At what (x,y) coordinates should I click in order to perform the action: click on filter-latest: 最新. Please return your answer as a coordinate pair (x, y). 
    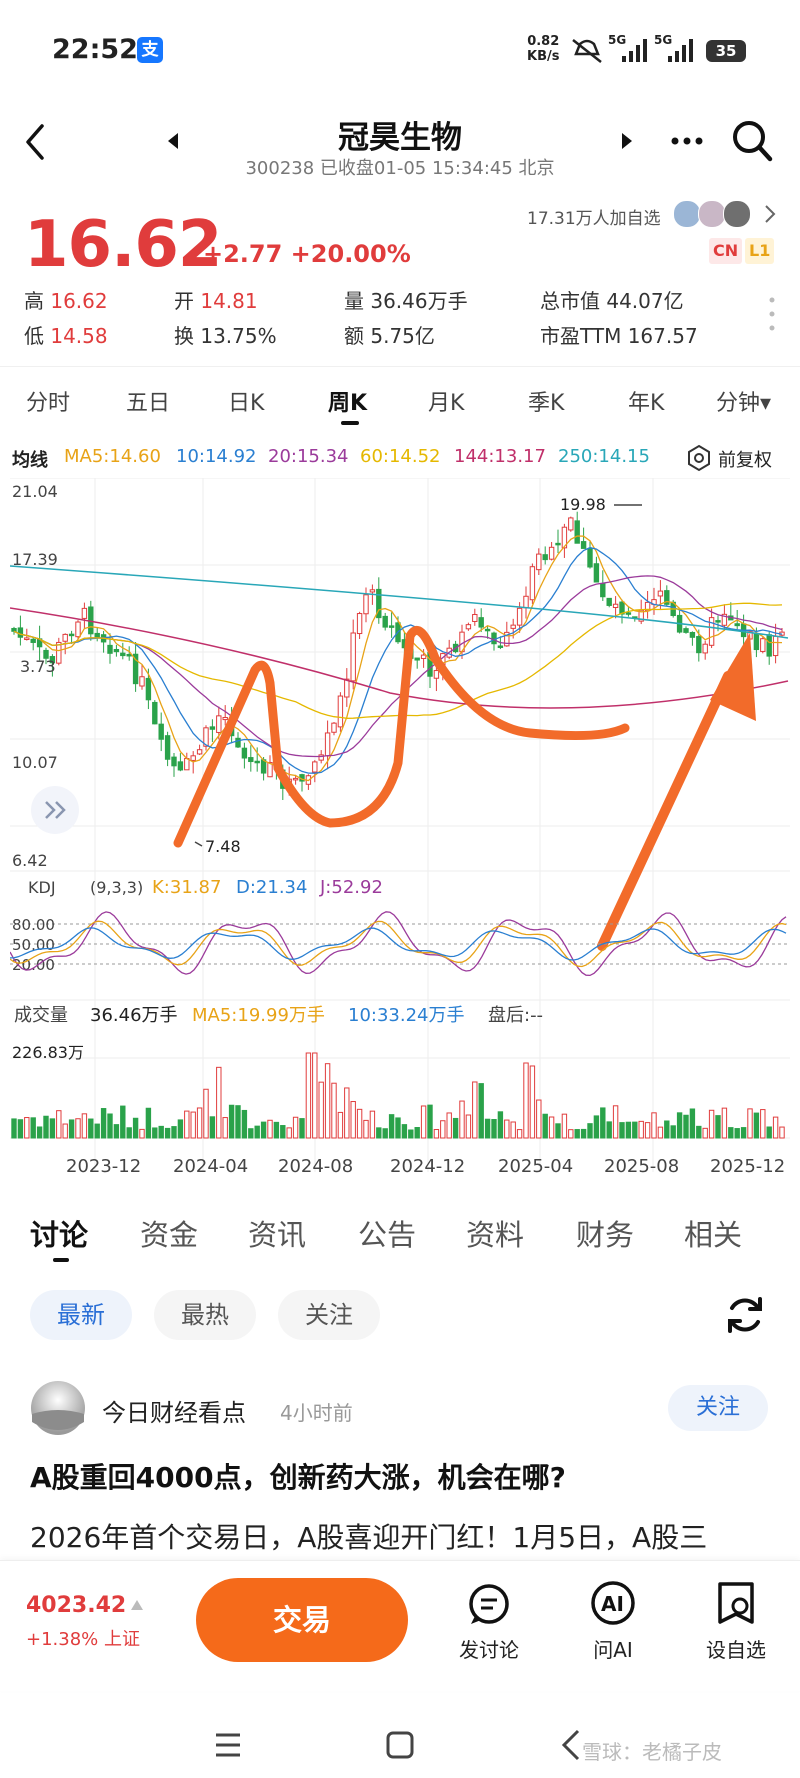
    Looking at the image, I should click on (81, 1315).